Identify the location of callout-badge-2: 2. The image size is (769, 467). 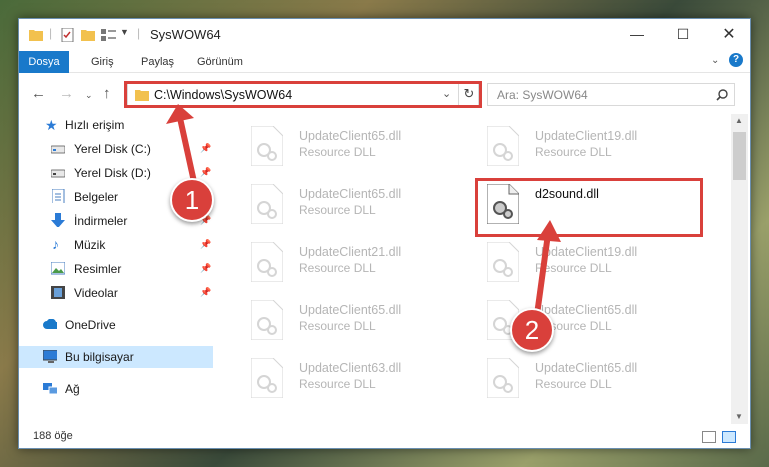
(532, 330).